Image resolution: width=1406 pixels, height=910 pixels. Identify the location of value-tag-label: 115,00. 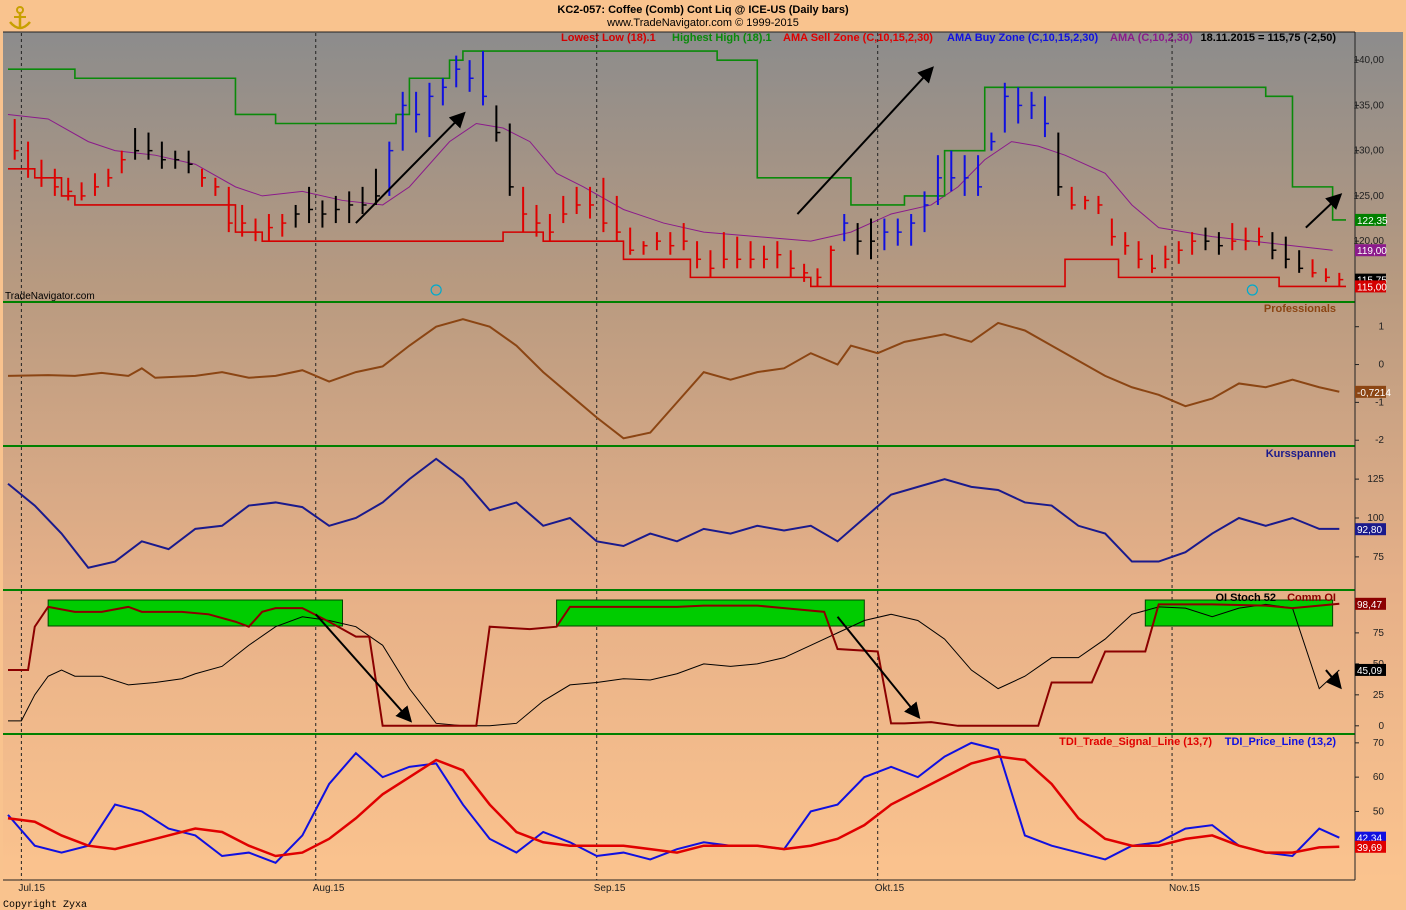
(1372, 287).